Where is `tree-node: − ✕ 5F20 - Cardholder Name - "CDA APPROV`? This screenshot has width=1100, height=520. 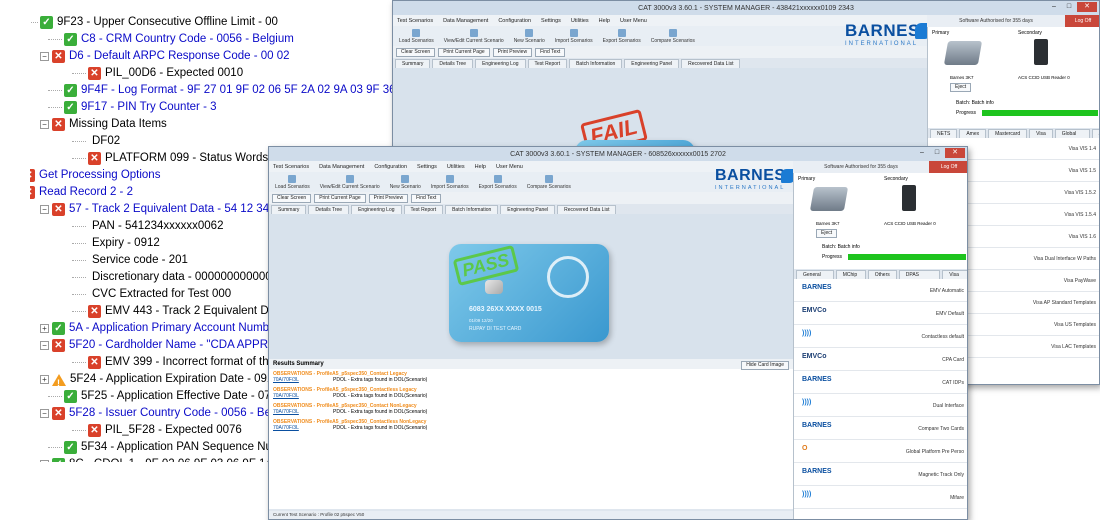 tree-node: − ✕ 5F20 - Cardholder Name - "CDA APPROV is located at coordinates (162, 345).